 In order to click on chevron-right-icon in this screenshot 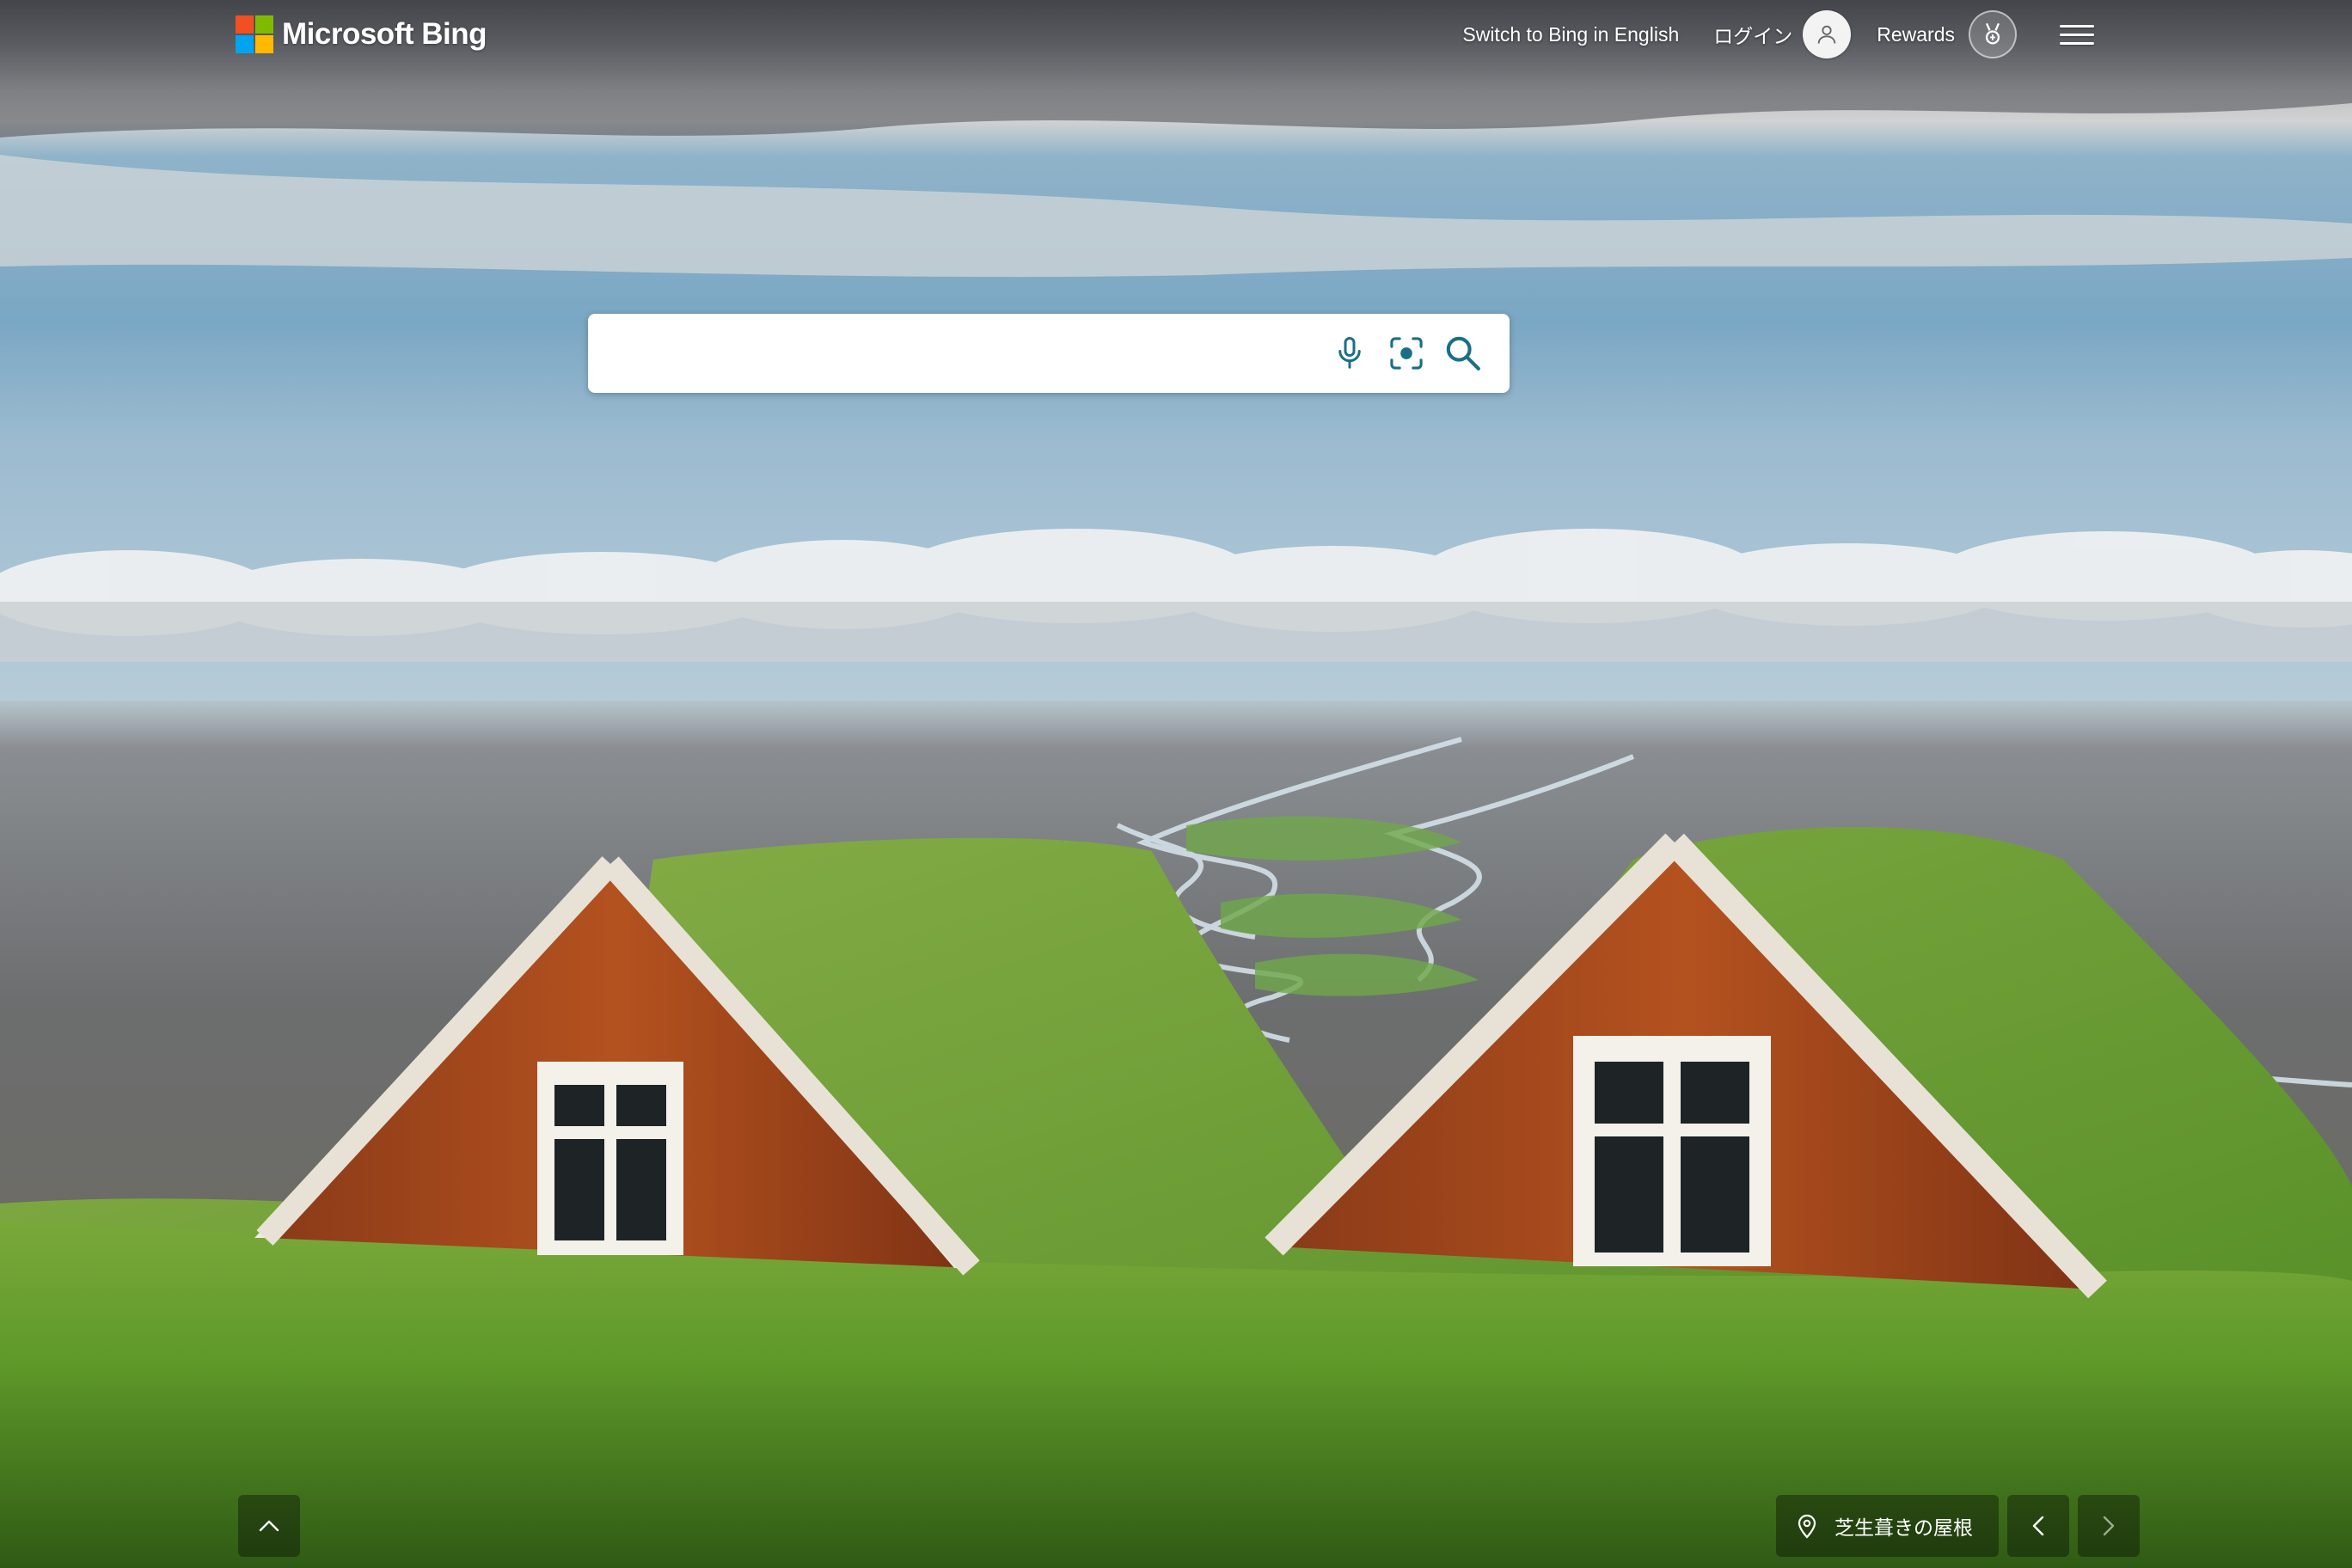, I will do `click(2109, 1526)`.